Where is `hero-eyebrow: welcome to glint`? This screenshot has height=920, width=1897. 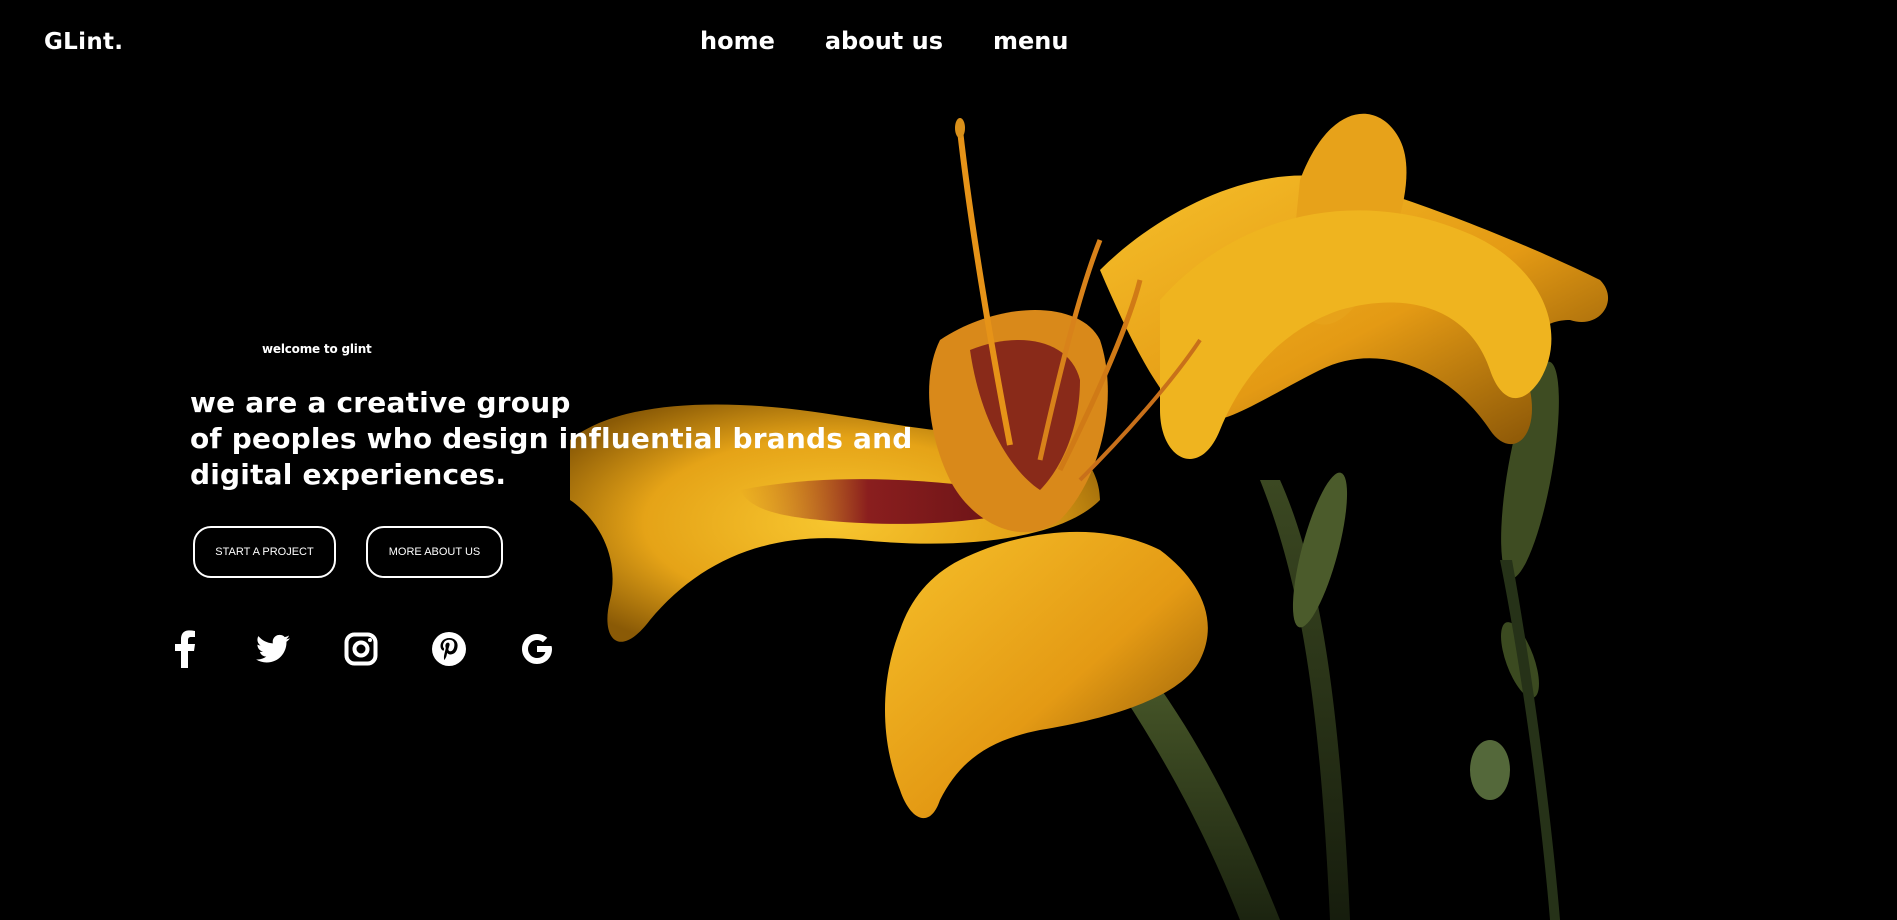
hero-eyebrow: welcome to glint is located at coordinates (317, 349).